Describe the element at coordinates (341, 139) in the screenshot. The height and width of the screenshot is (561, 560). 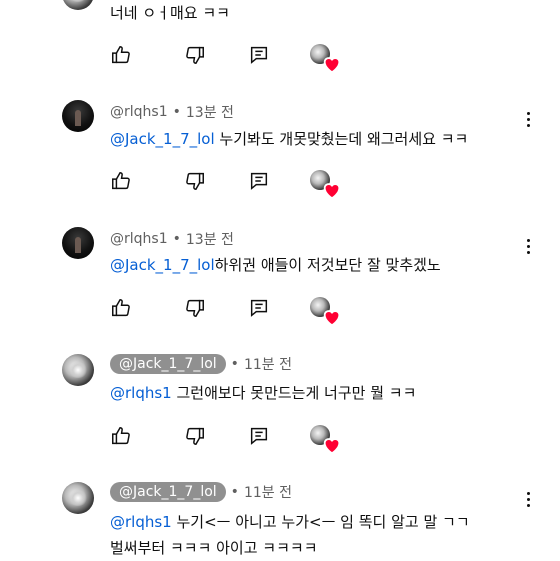
I see `comment-body: 누기봐도 개못맞췄는데 왜그러세요 ㅋㅋ` at that location.